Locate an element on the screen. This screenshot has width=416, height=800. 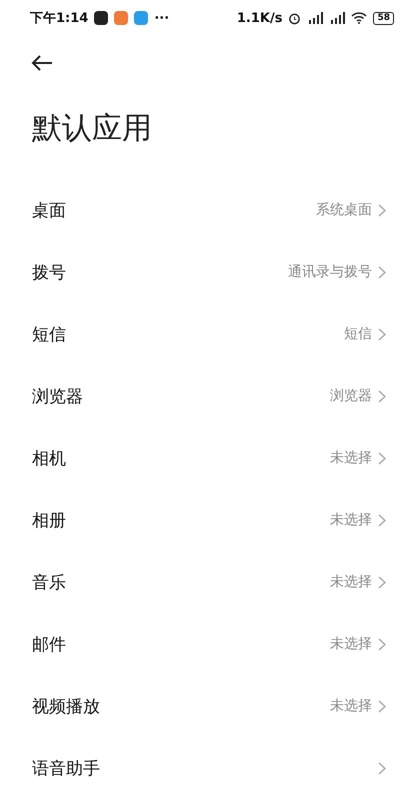
row-label: 视频播放 is located at coordinates (181, 706).